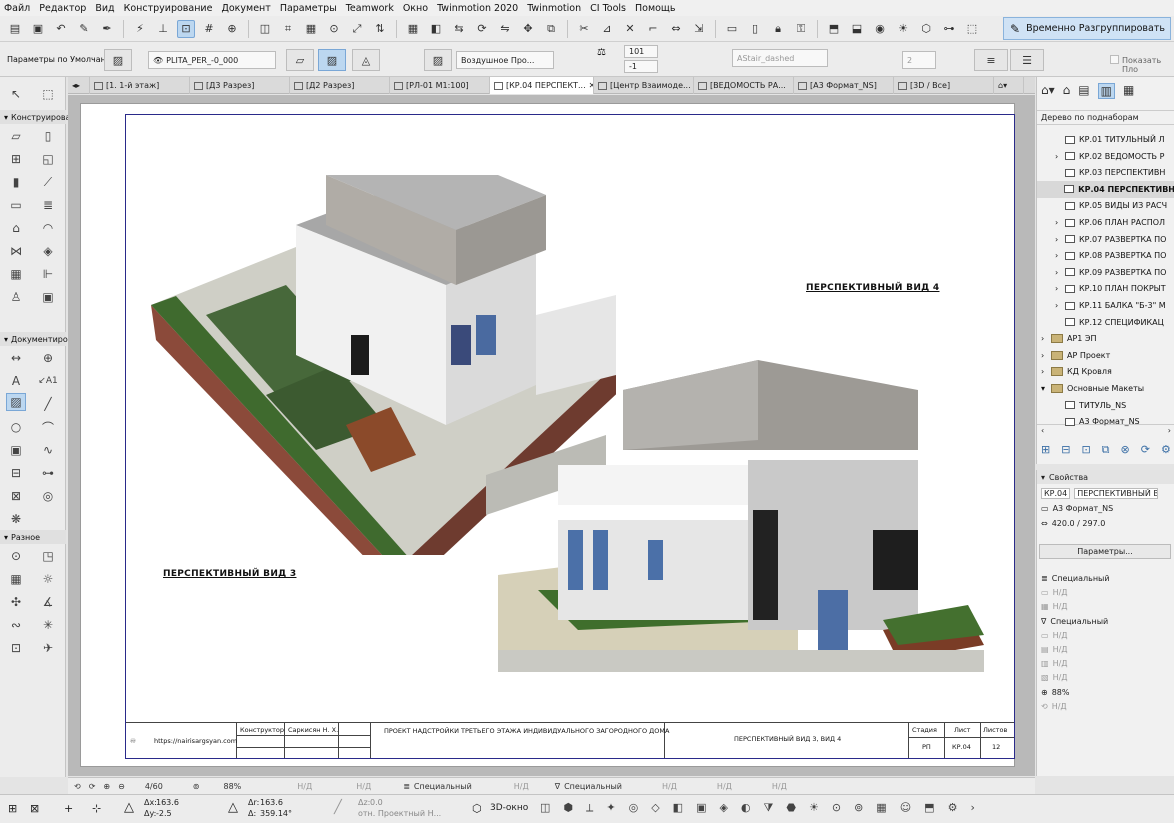 The image size is (1174, 823). Describe the element at coordinates (593, 786) in the screenshot. I see `model-view-value: Специальный` at that location.